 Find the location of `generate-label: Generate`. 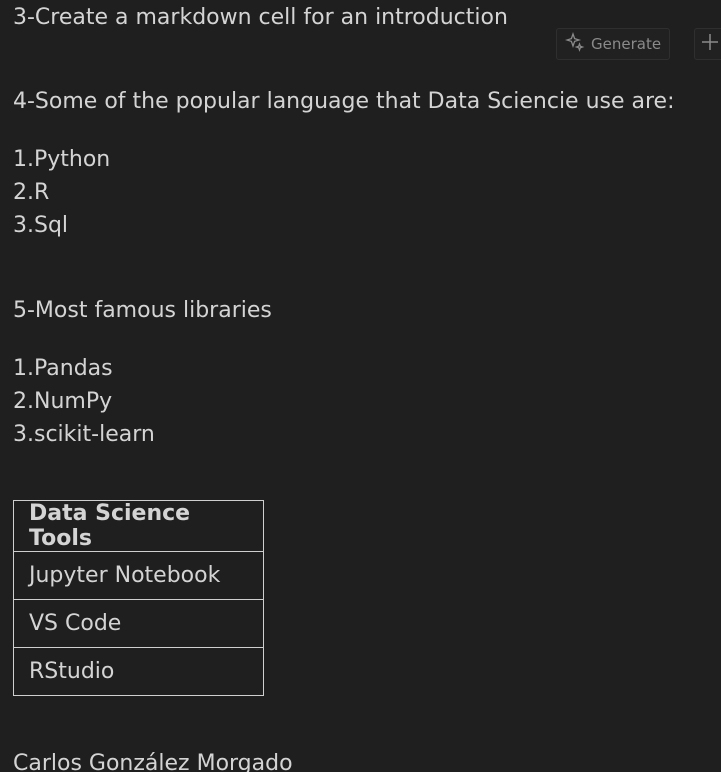

generate-label: Generate is located at coordinates (626, 44).